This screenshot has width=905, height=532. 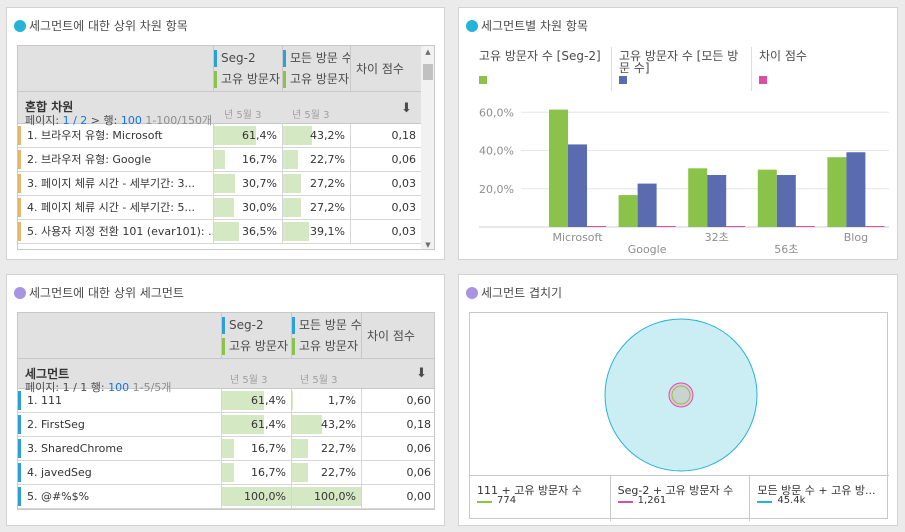 I want to click on metric-cell-seg2: 30,7%, so click(x=247, y=183).